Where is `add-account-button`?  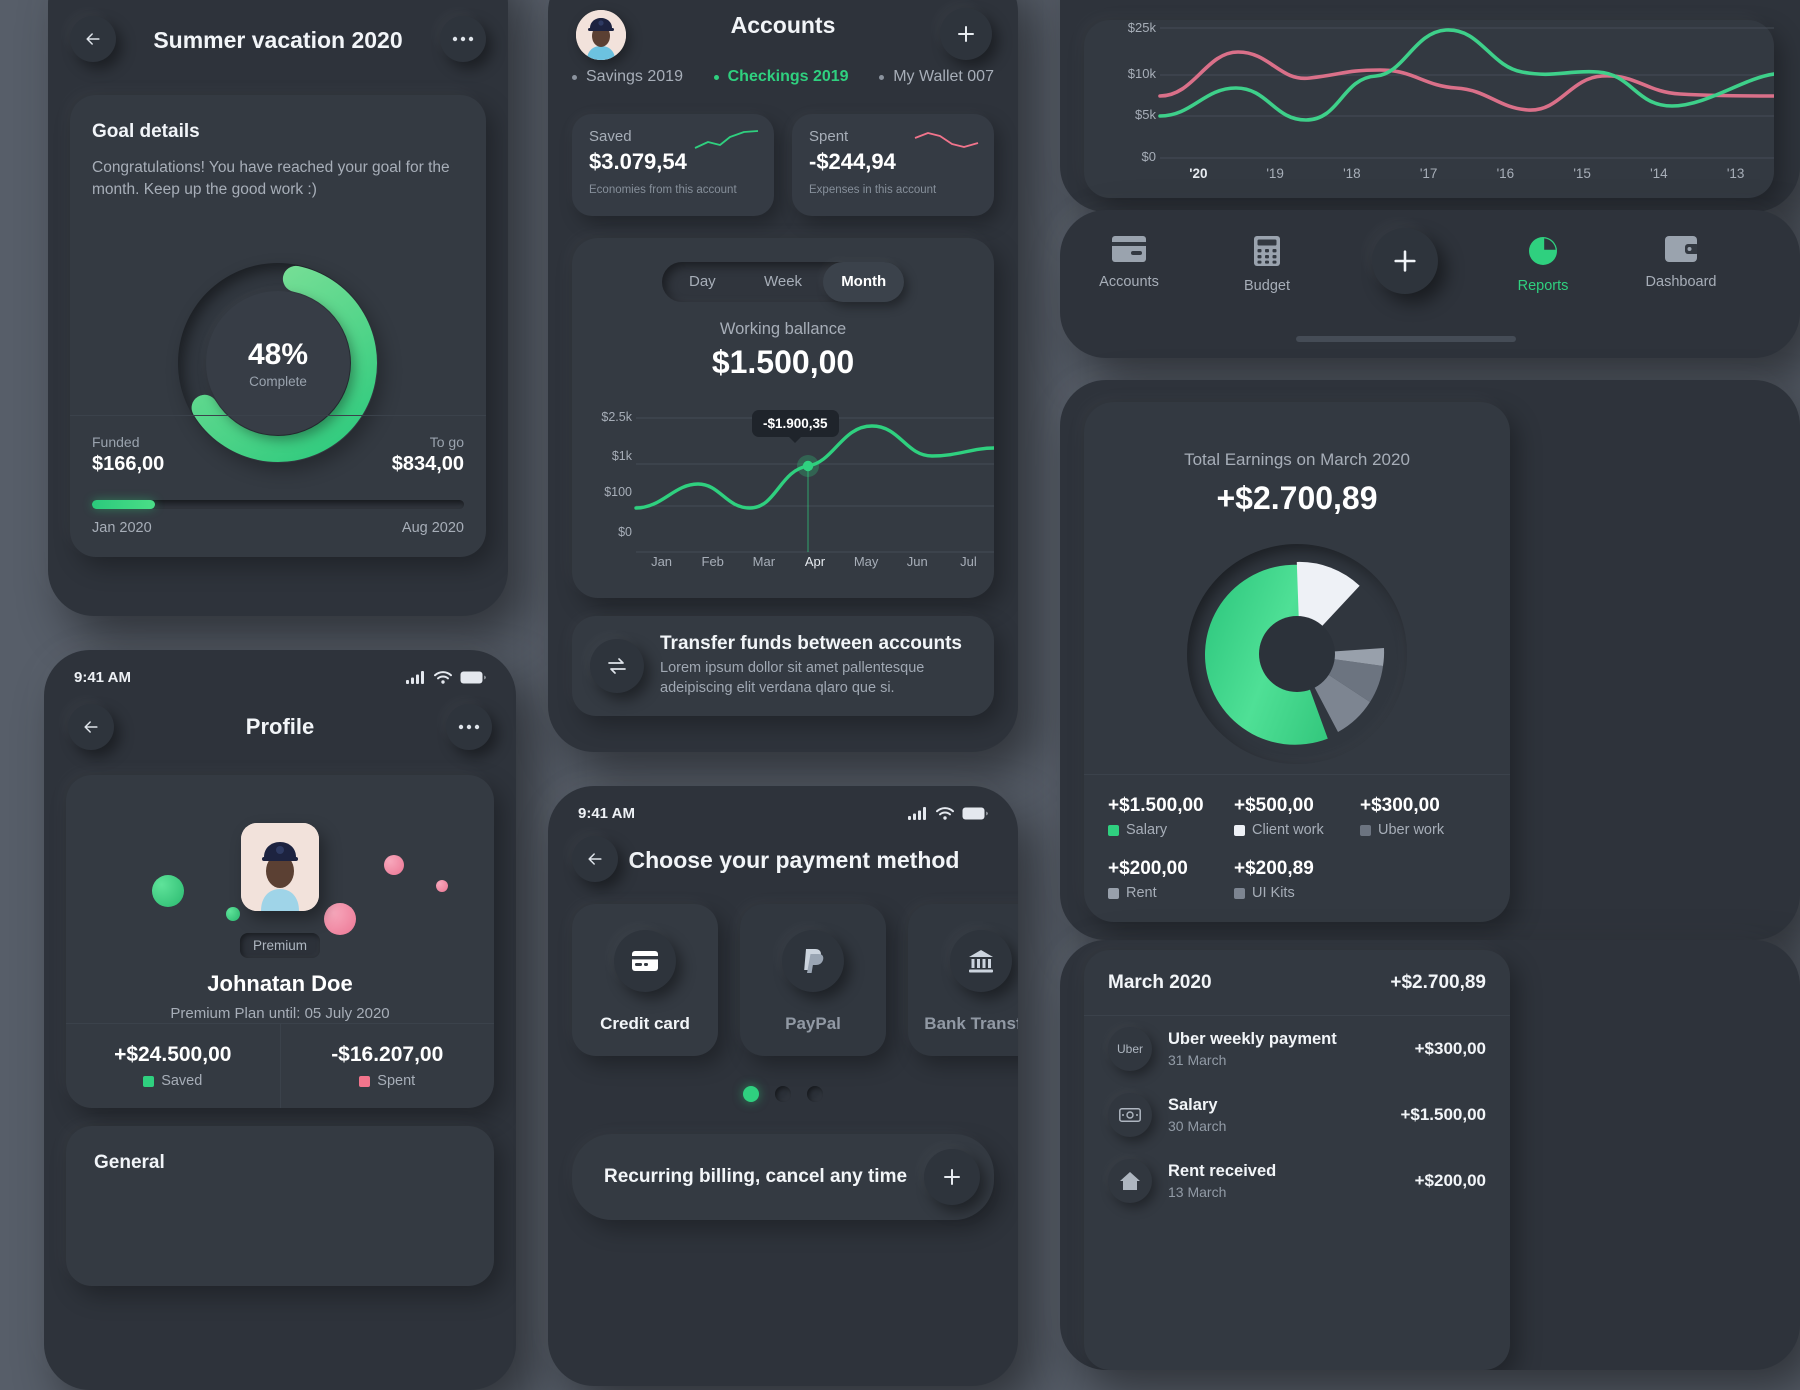 add-account-button is located at coordinates (966, 34).